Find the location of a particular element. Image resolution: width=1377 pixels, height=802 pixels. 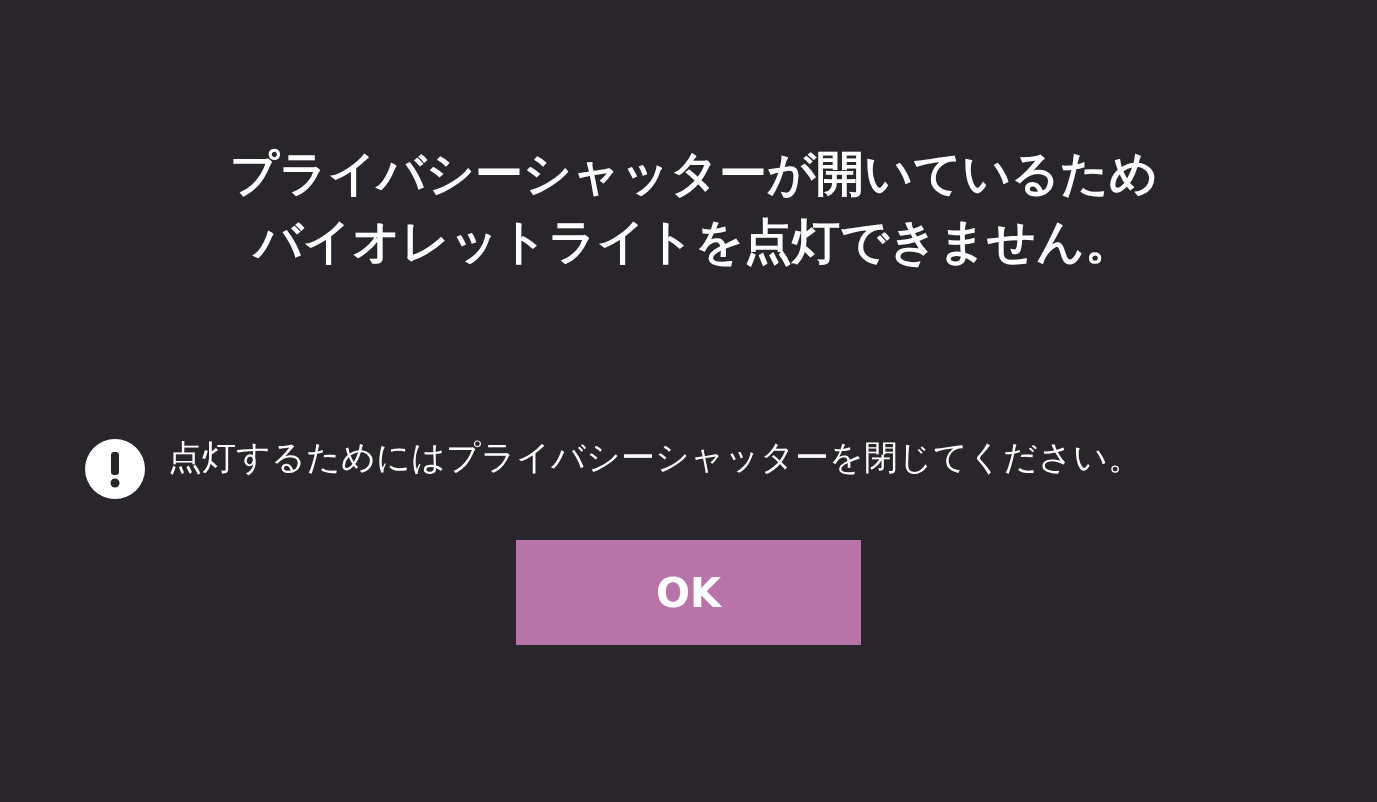

instruction-text: 点灯するためにはプライバシーシャッターを閉じてください。 is located at coordinates (655, 457).